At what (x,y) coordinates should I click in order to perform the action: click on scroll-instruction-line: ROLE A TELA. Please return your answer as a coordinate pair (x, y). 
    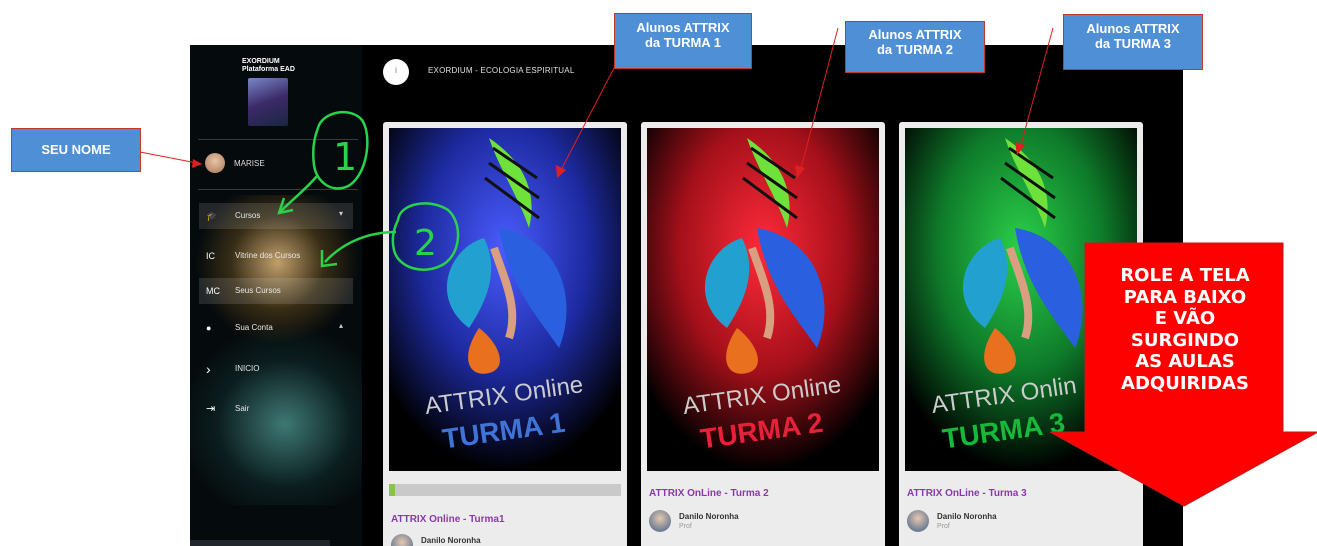
    Looking at the image, I should click on (1185, 275).